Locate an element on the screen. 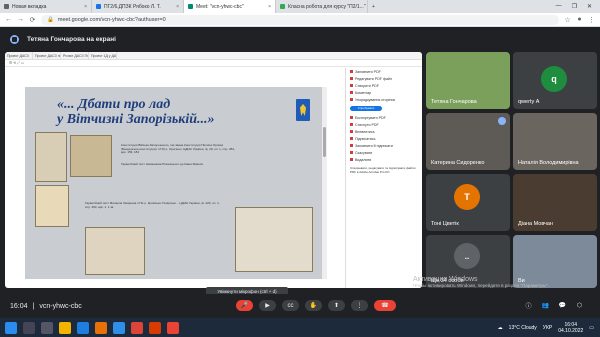  leave-call-button: ☎ is located at coordinates (385, 305).